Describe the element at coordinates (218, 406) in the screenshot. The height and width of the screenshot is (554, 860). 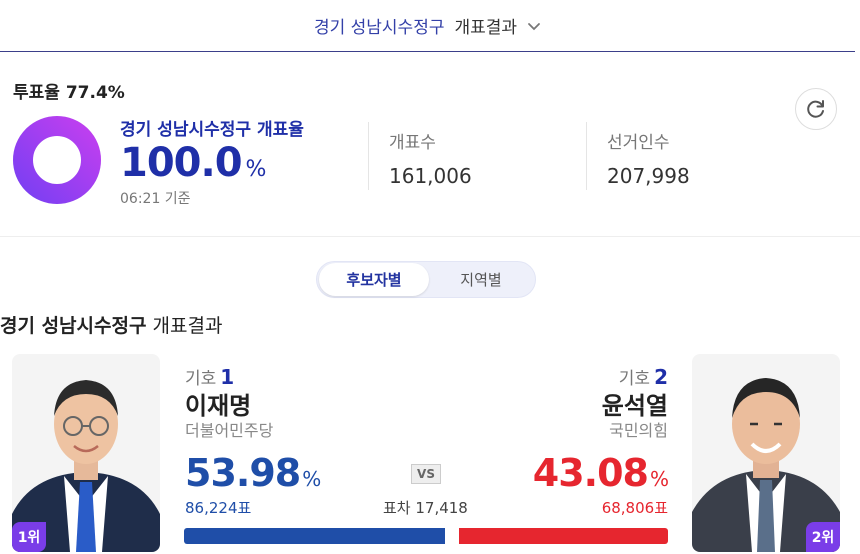
I see `candidate-1-name: 이재명` at that location.